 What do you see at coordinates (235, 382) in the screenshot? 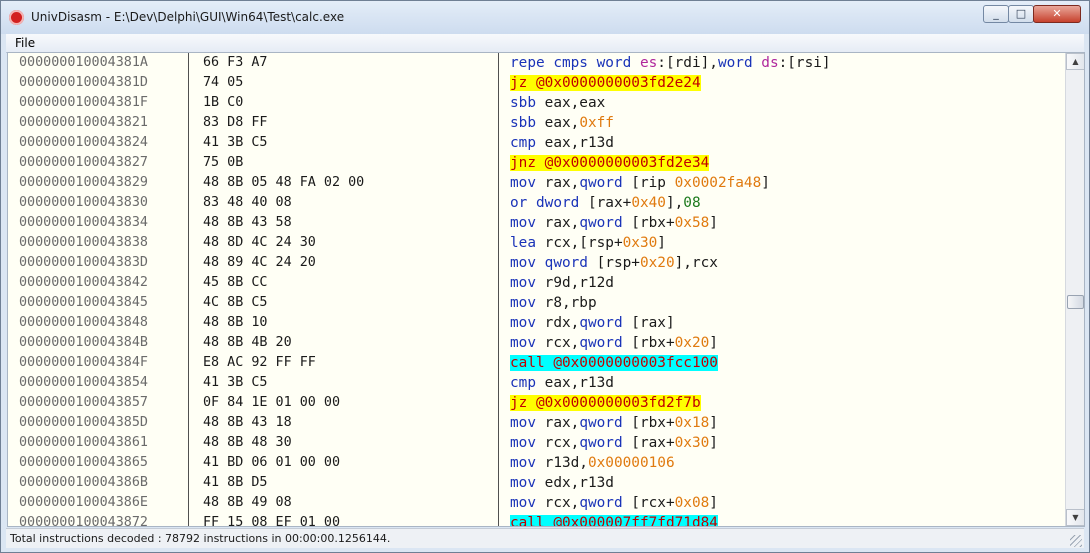
I see `opcode-bytes-cell: 41 3B C5` at bounding box center [235, 382].